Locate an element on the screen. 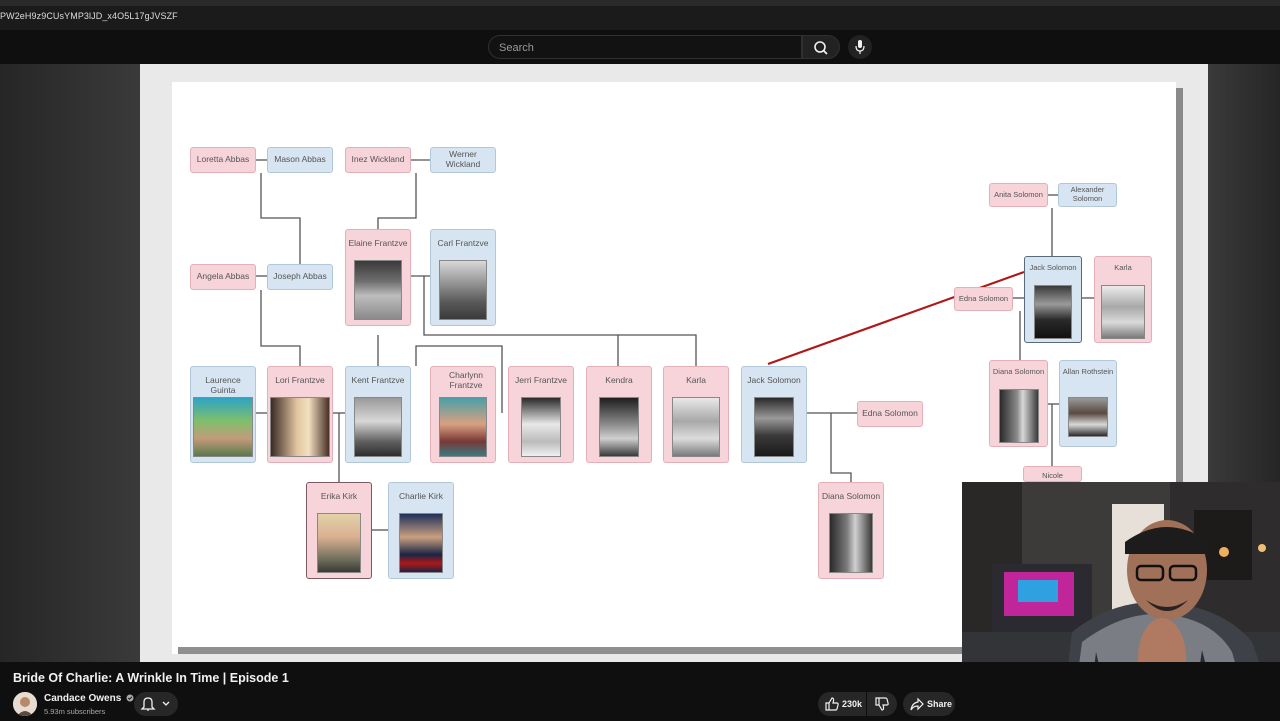  person-jack-solomon: Jack Solomon is located at coordinates (774, 414).